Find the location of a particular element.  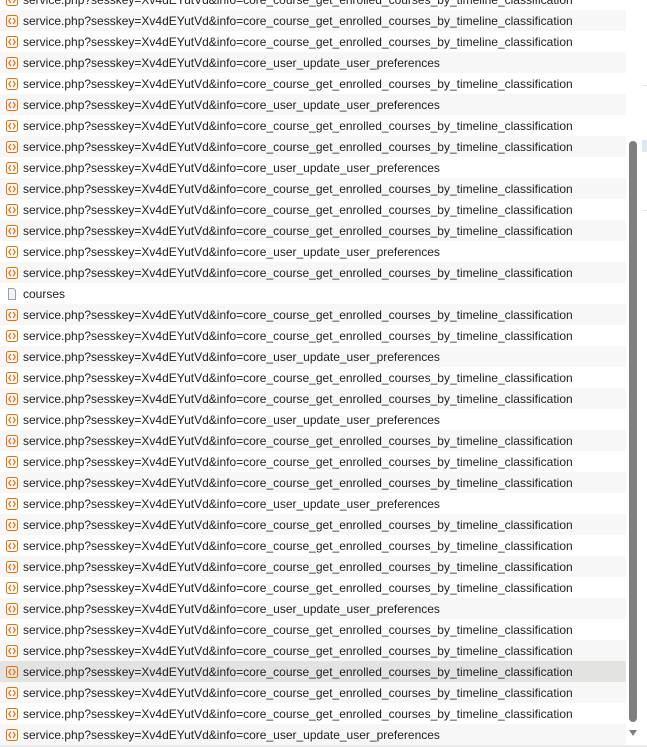

request-name: courses is located at coordinates (44, 293).